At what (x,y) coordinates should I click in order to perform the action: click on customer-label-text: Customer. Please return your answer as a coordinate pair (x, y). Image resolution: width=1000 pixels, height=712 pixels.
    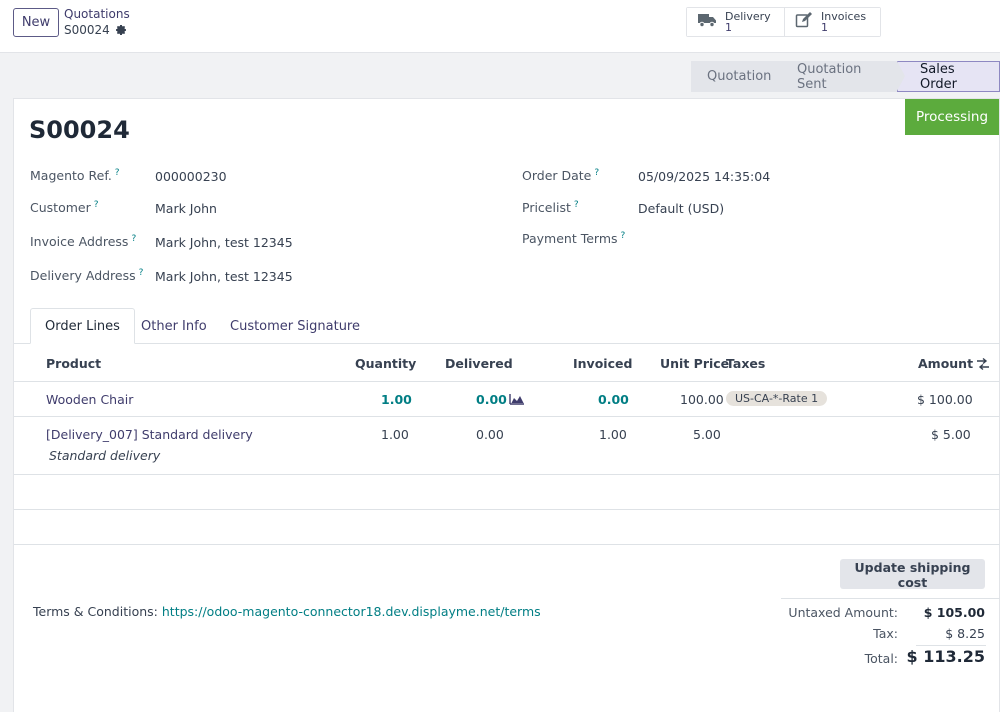
    Looking at the image, I should click on (60, 208).